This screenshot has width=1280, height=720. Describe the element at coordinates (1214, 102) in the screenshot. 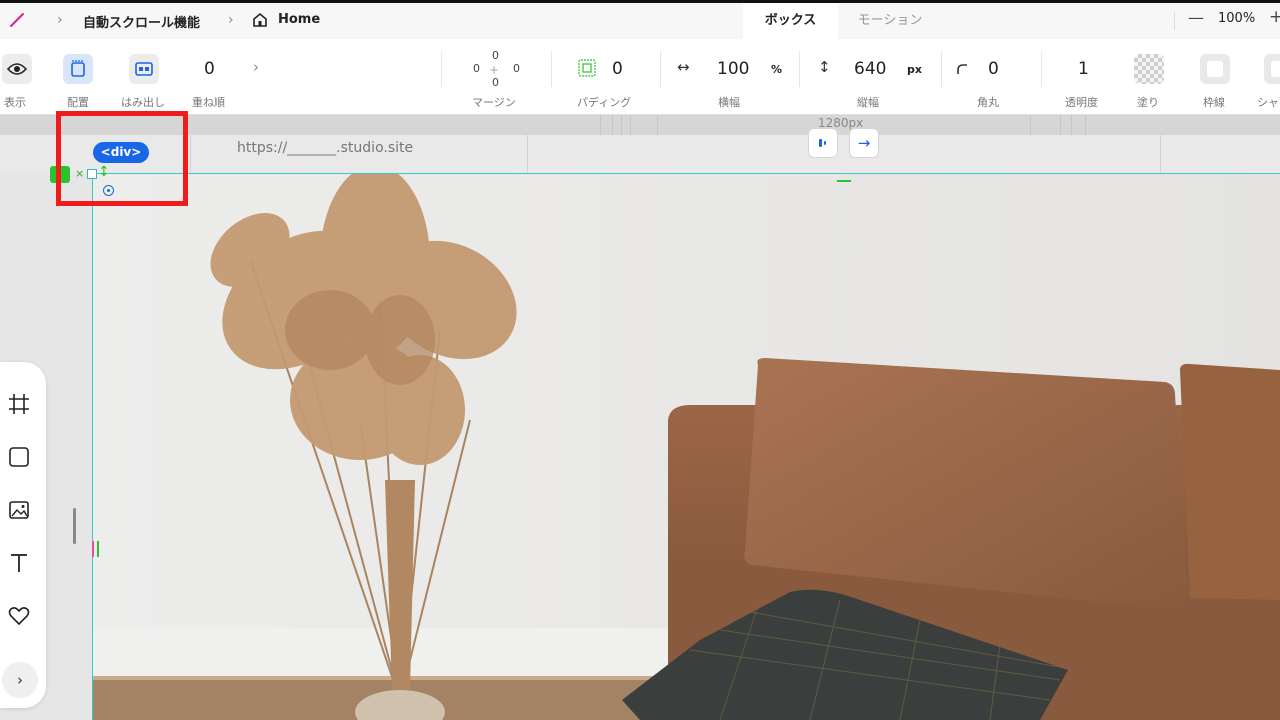

I see `border-label: 枠線` at that location.